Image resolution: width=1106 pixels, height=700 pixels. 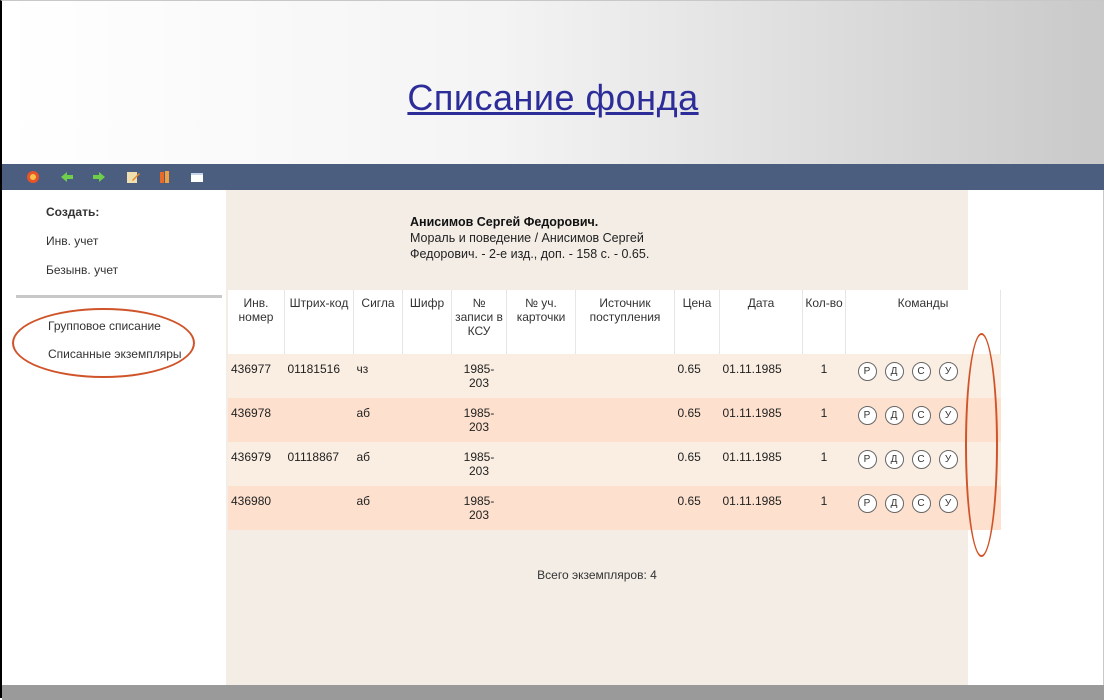 What do you see at coordinates (378, 322) in the screenshot?
I see `col-sigla: Сигла` at bounding box center [378, 322].